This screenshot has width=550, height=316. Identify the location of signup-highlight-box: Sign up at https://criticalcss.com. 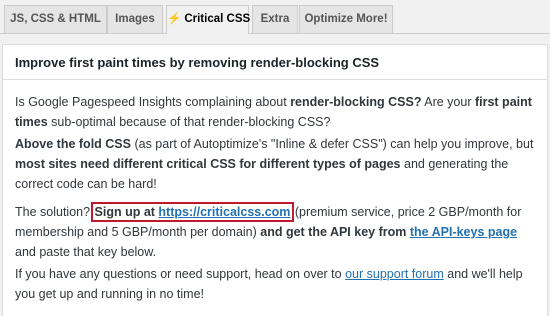
(192, 212).